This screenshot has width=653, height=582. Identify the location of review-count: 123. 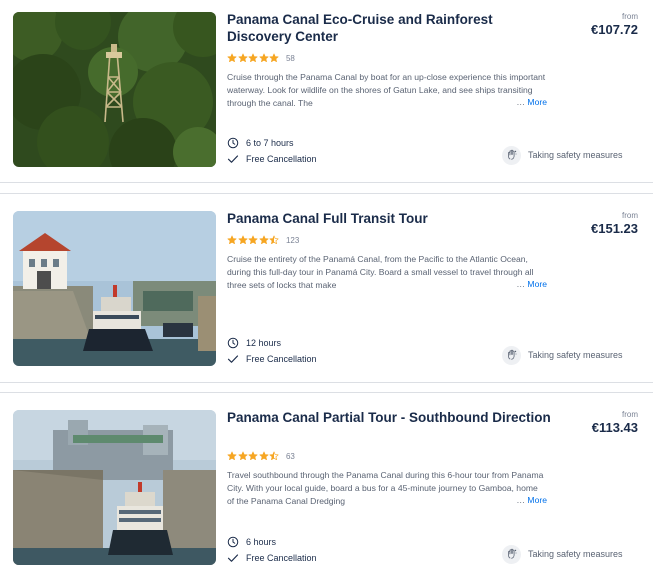
(292, 240).